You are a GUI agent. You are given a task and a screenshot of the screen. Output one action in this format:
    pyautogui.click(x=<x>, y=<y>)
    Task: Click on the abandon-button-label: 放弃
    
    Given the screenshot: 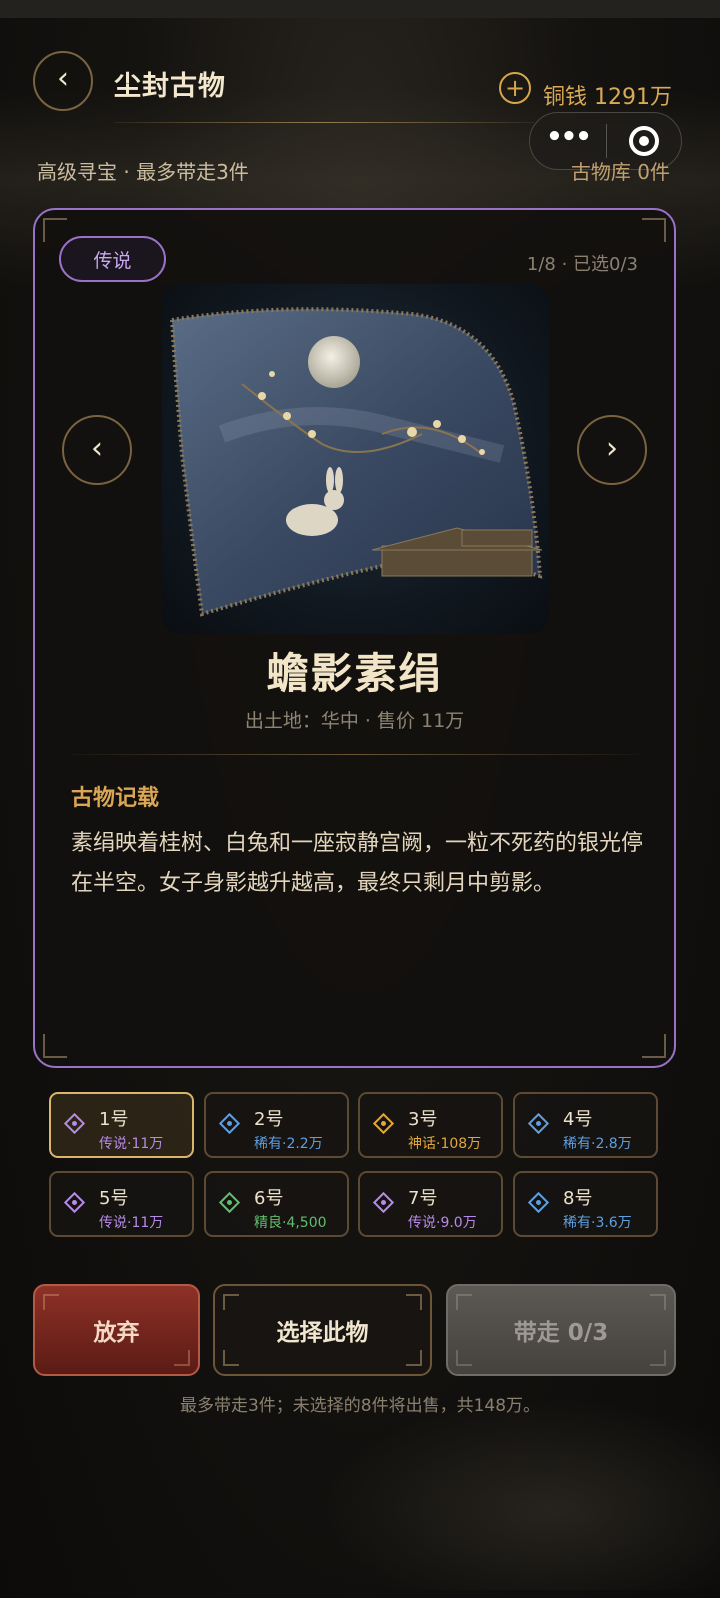 What is the action you would take?
    pyautogui.click(x=116, y=1333)
    